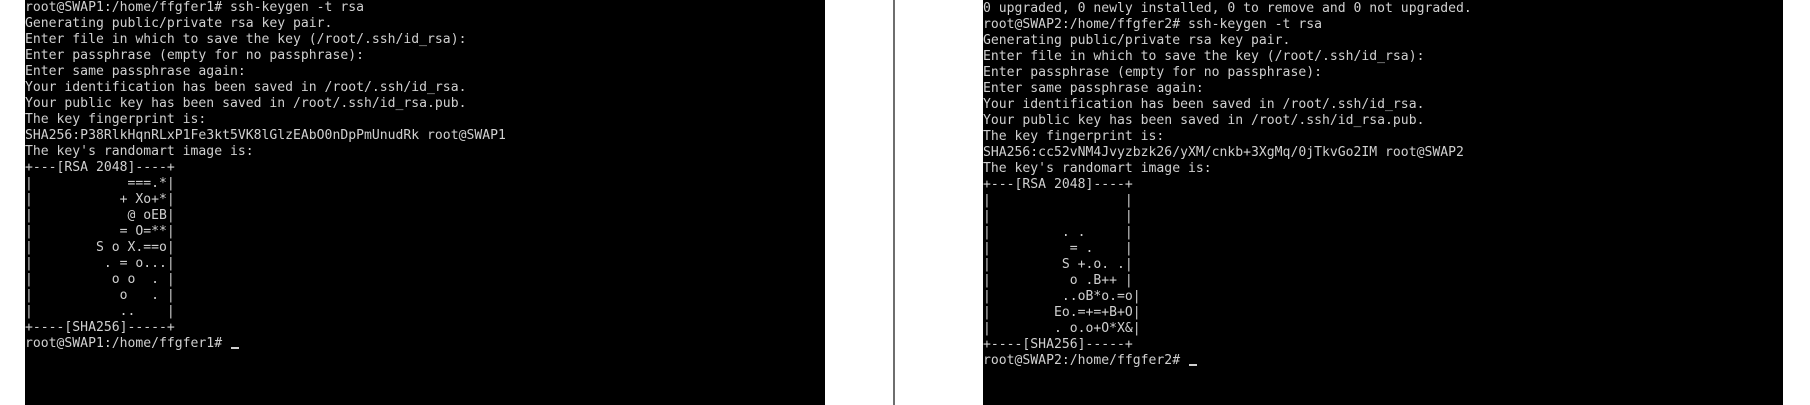 The height and width of the screenshot is (405, 1810). Describe the element at coordinates (1093, 88) in the screenshot. I see `terminal-right-line: Enter same passphrase again:` at that location.